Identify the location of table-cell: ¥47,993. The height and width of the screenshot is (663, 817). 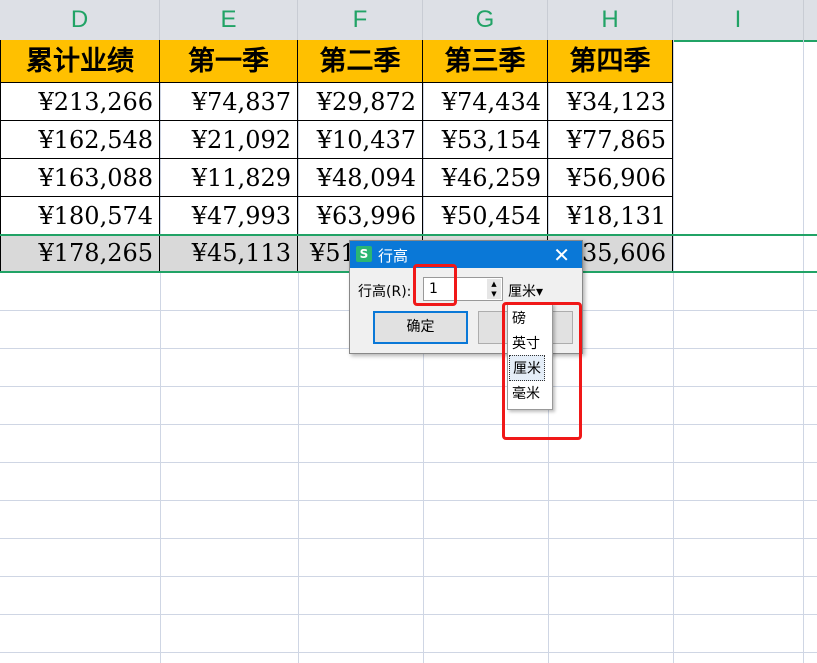
(229, 216).